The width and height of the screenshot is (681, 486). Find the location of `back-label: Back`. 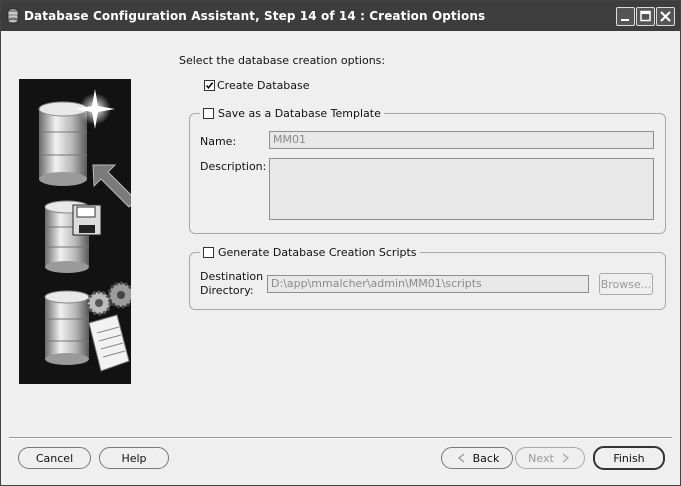

back-label: Back is located at coordinates (486, 458).